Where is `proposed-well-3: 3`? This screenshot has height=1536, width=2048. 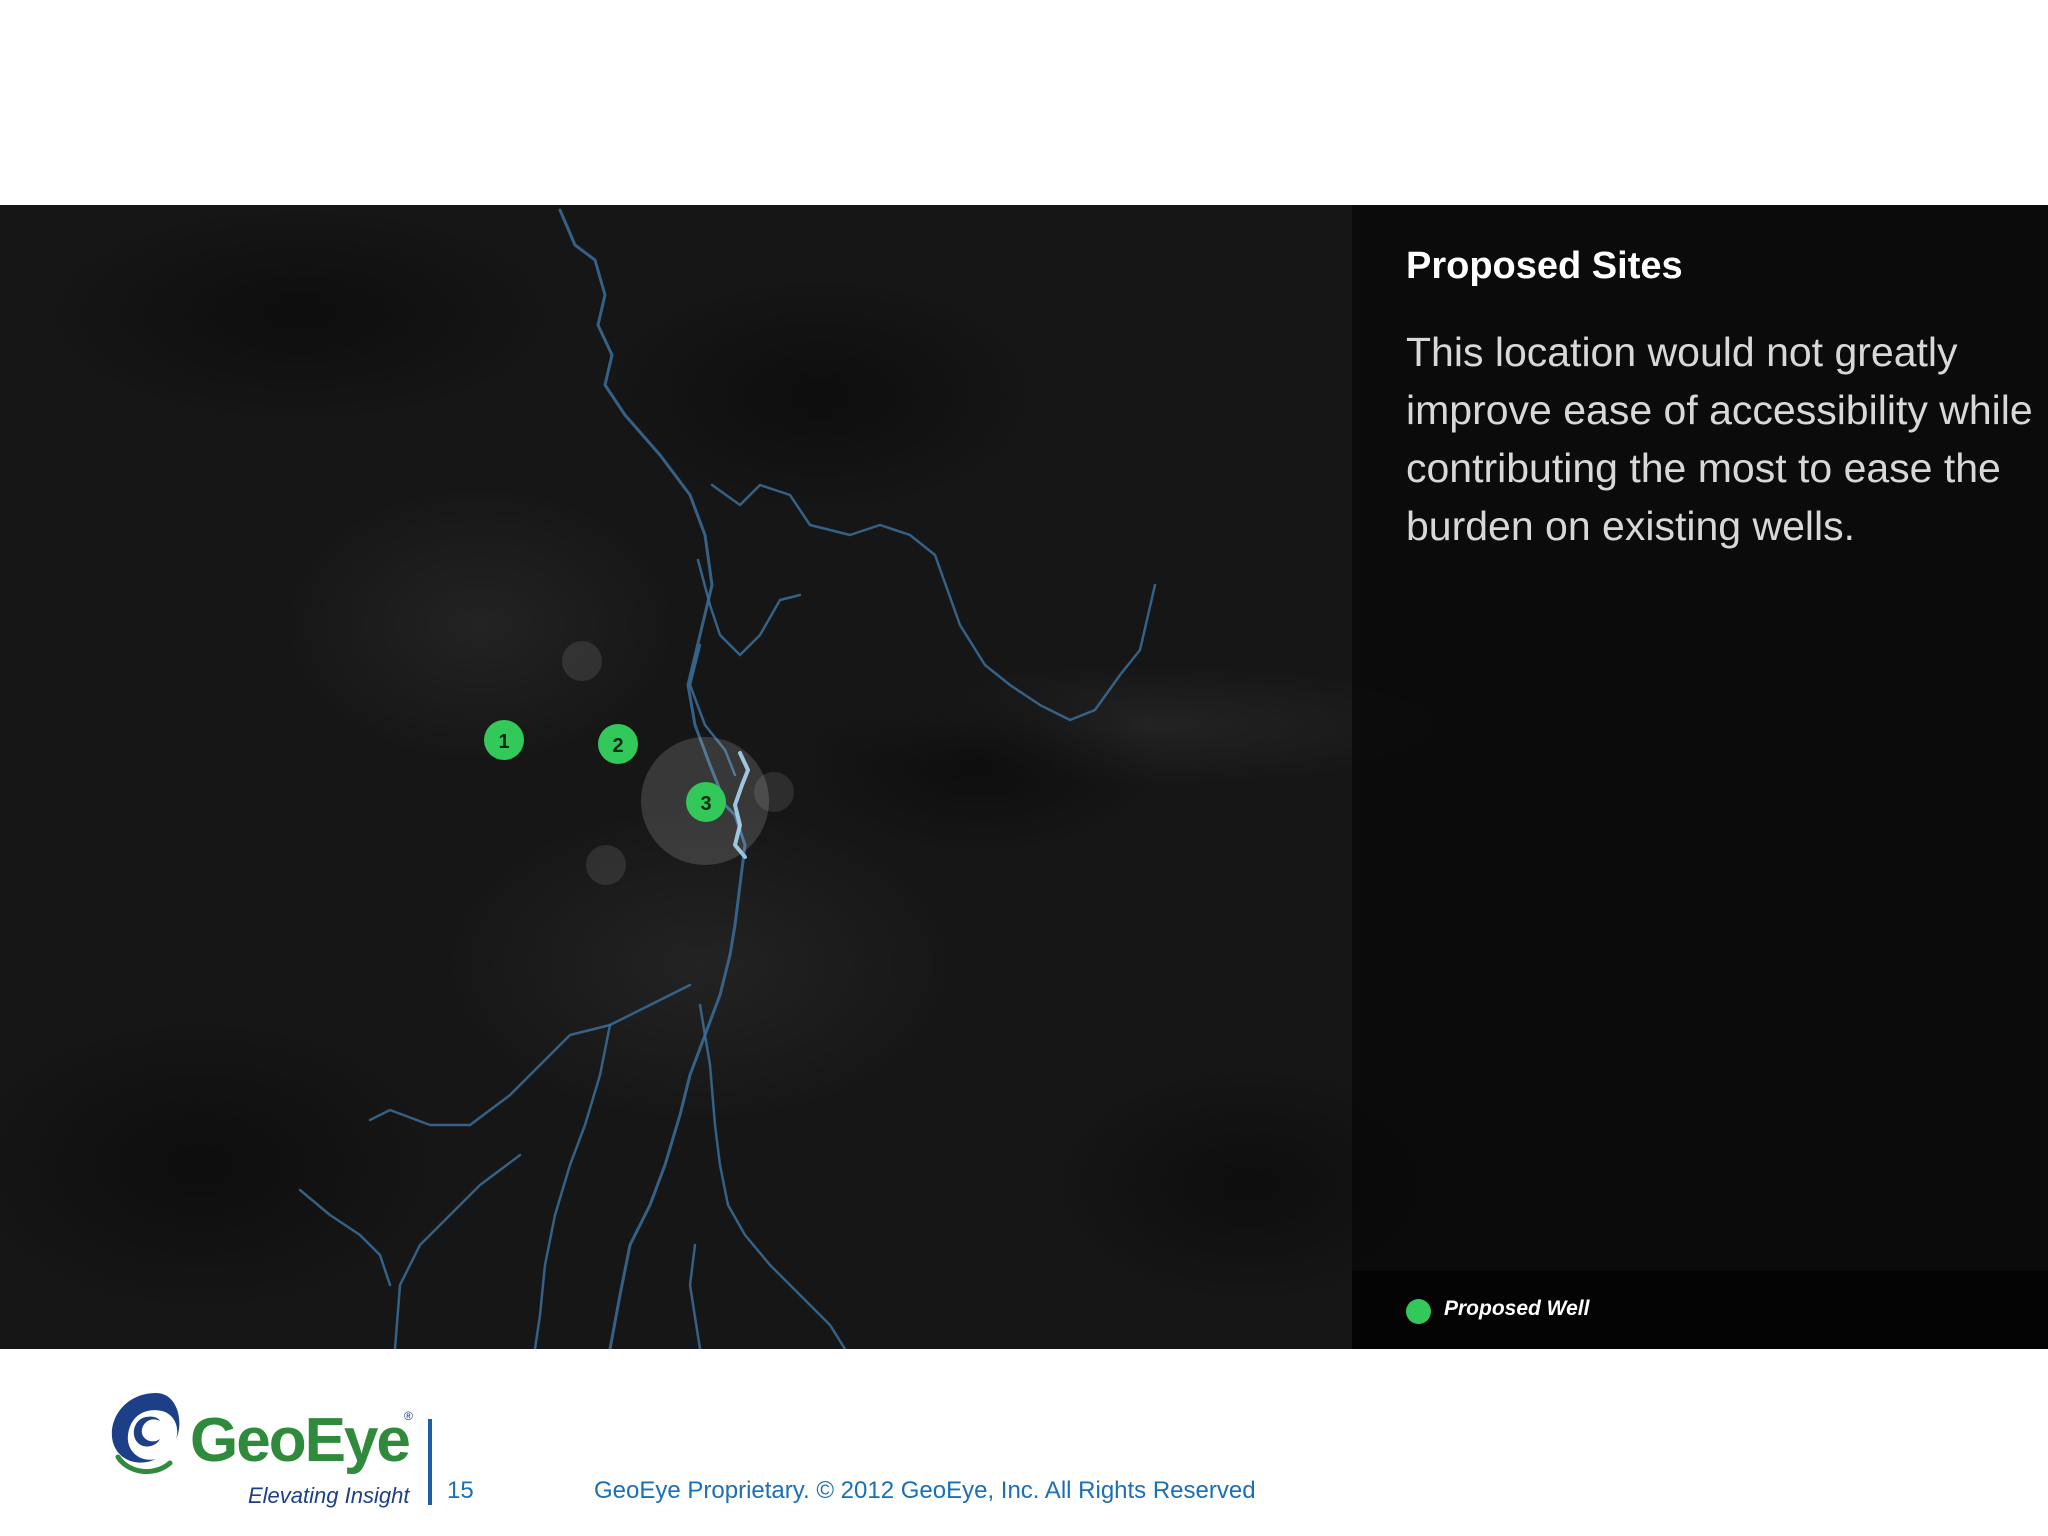 proposed-well-3: 3 is located at coordinates (706, 802).